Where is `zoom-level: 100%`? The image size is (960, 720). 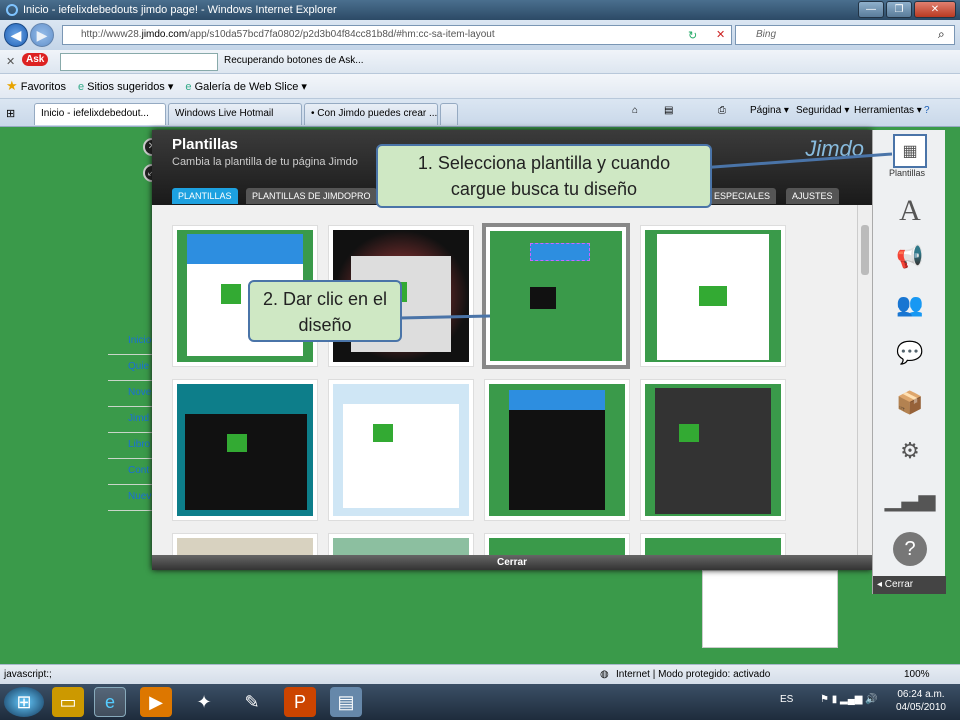 zoom-level: 100% is located at coordinates (917, 674).